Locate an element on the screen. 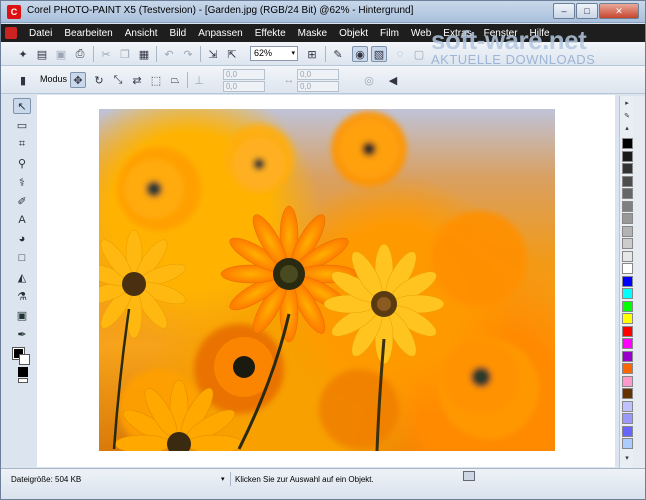 Image resolution: width=646 pixels, height=500 pixels. print-icon: ⎙ is located at coordinates (80, 54).